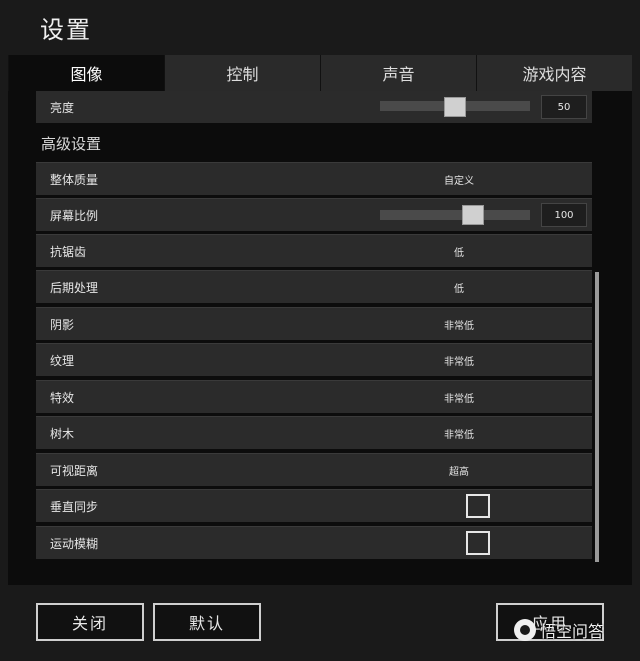 This screenshot has width=640, height=661. Describe the element at coordinates (62, 324) in the screenshot. I see `shadows-label: 阴影` at that location.